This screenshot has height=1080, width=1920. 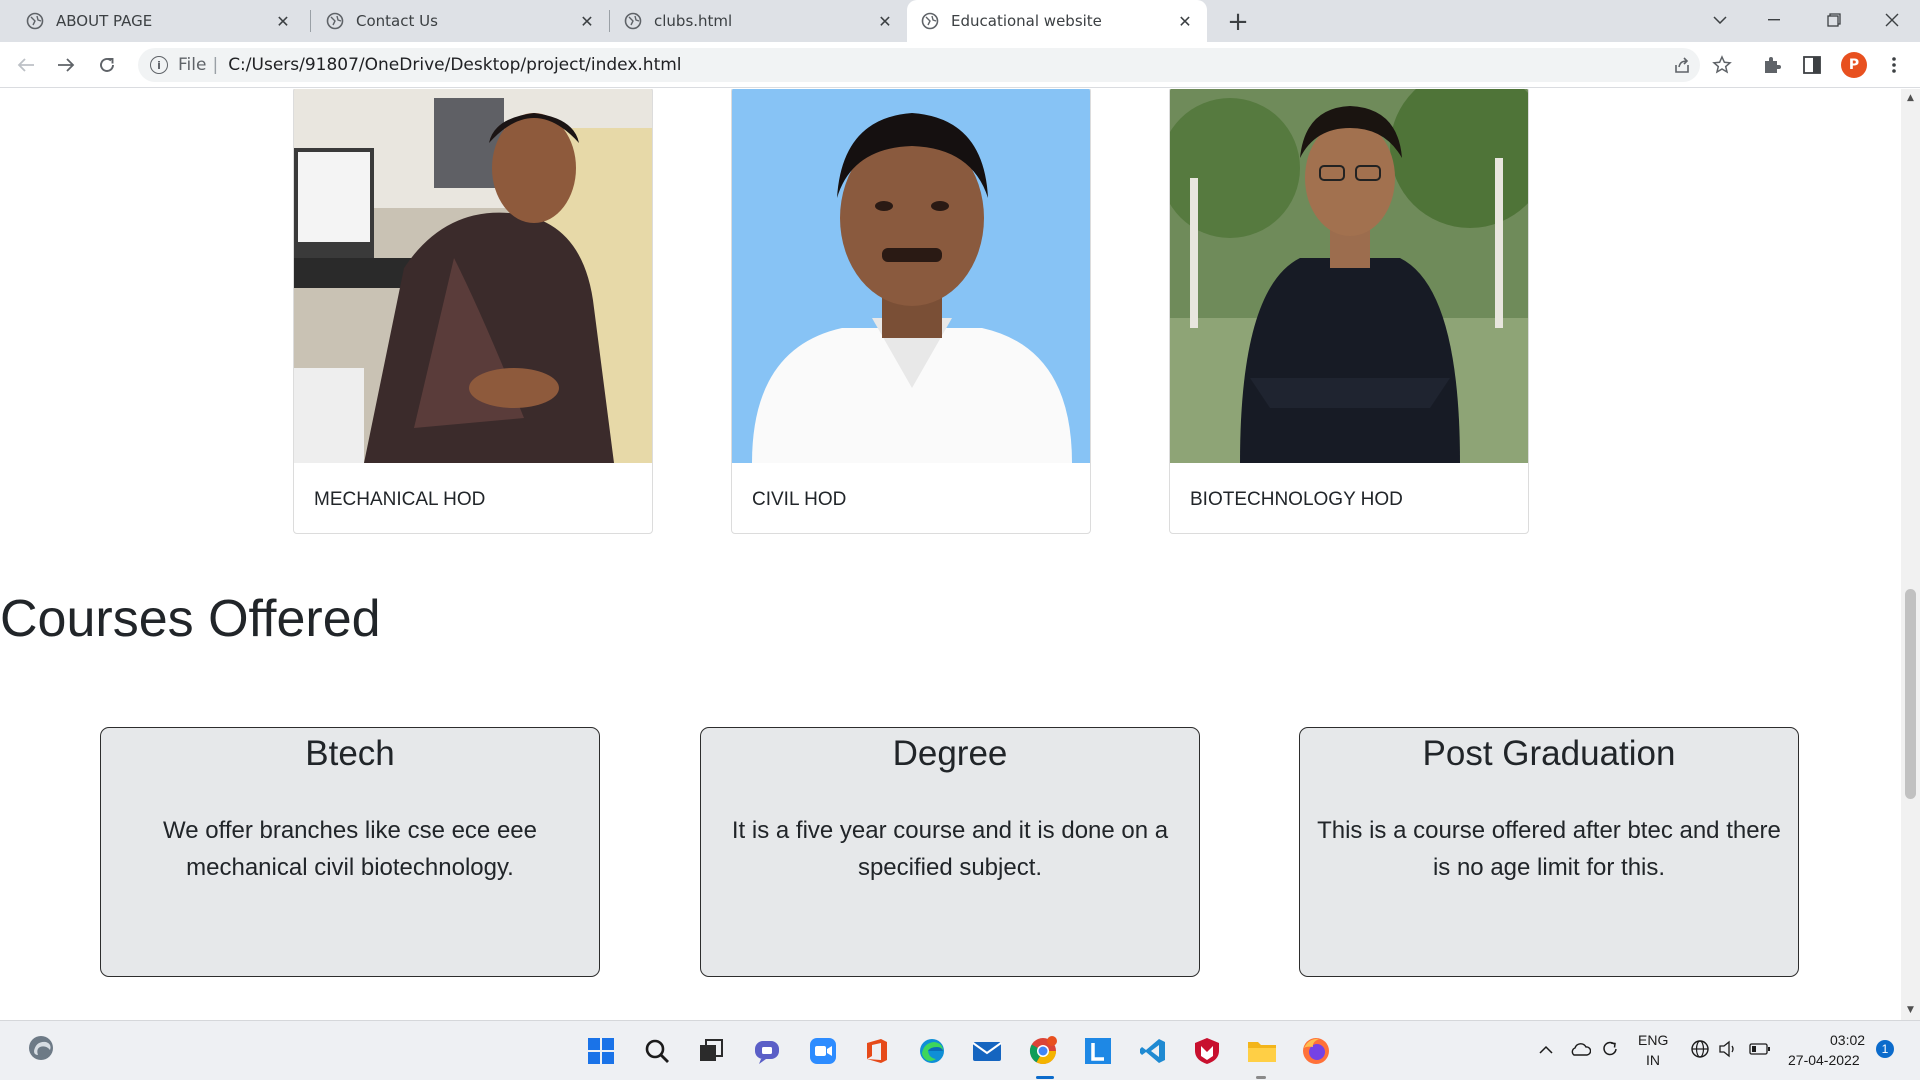 What do you see at coordinates (1910, 97) in the screenshot?
I see `scroll-up-arrow-icon: ▲` at bounding box center [1910, 97].